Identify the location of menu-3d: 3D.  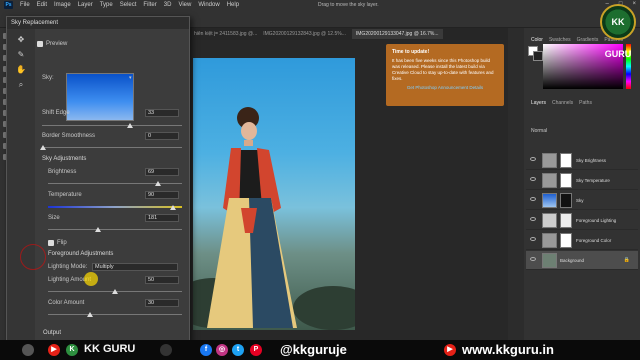
(168, 5).